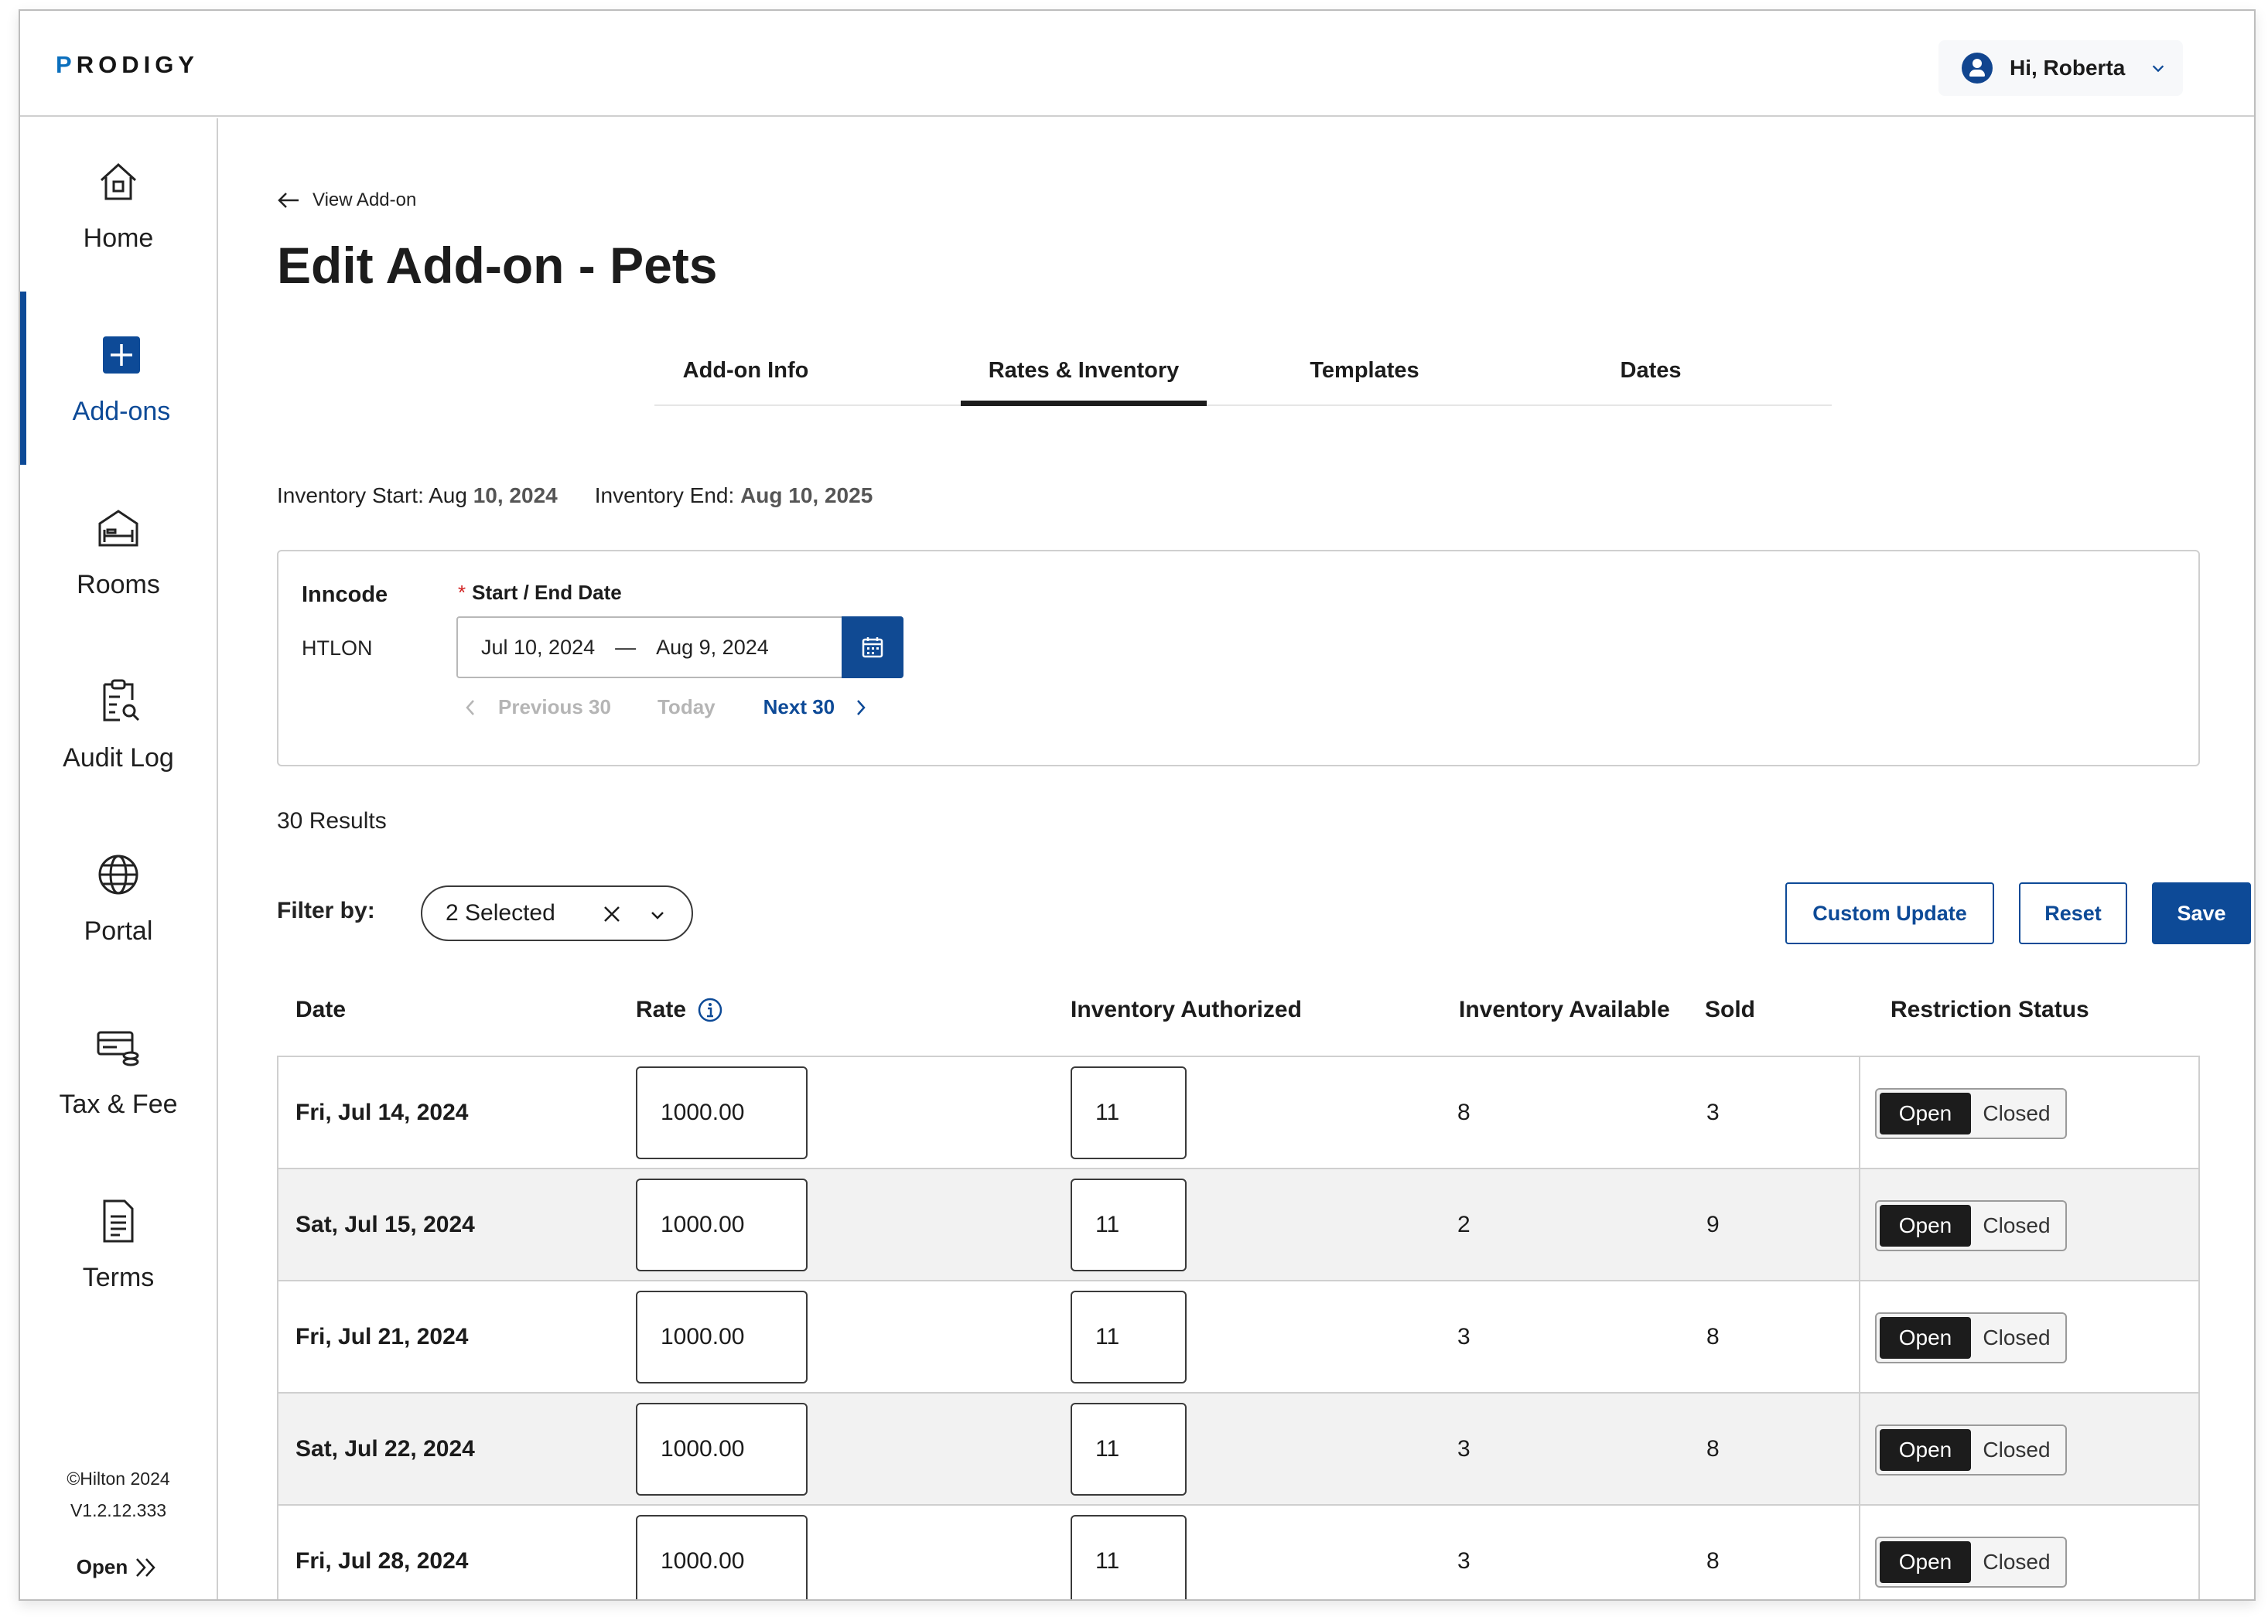 This screenshot has height=1624, width=2268. What do you see at coordinates (118, 551) in the screenshot?
I see `sidebar-item-rooms: Rooms` at bounding box center [118, 551].